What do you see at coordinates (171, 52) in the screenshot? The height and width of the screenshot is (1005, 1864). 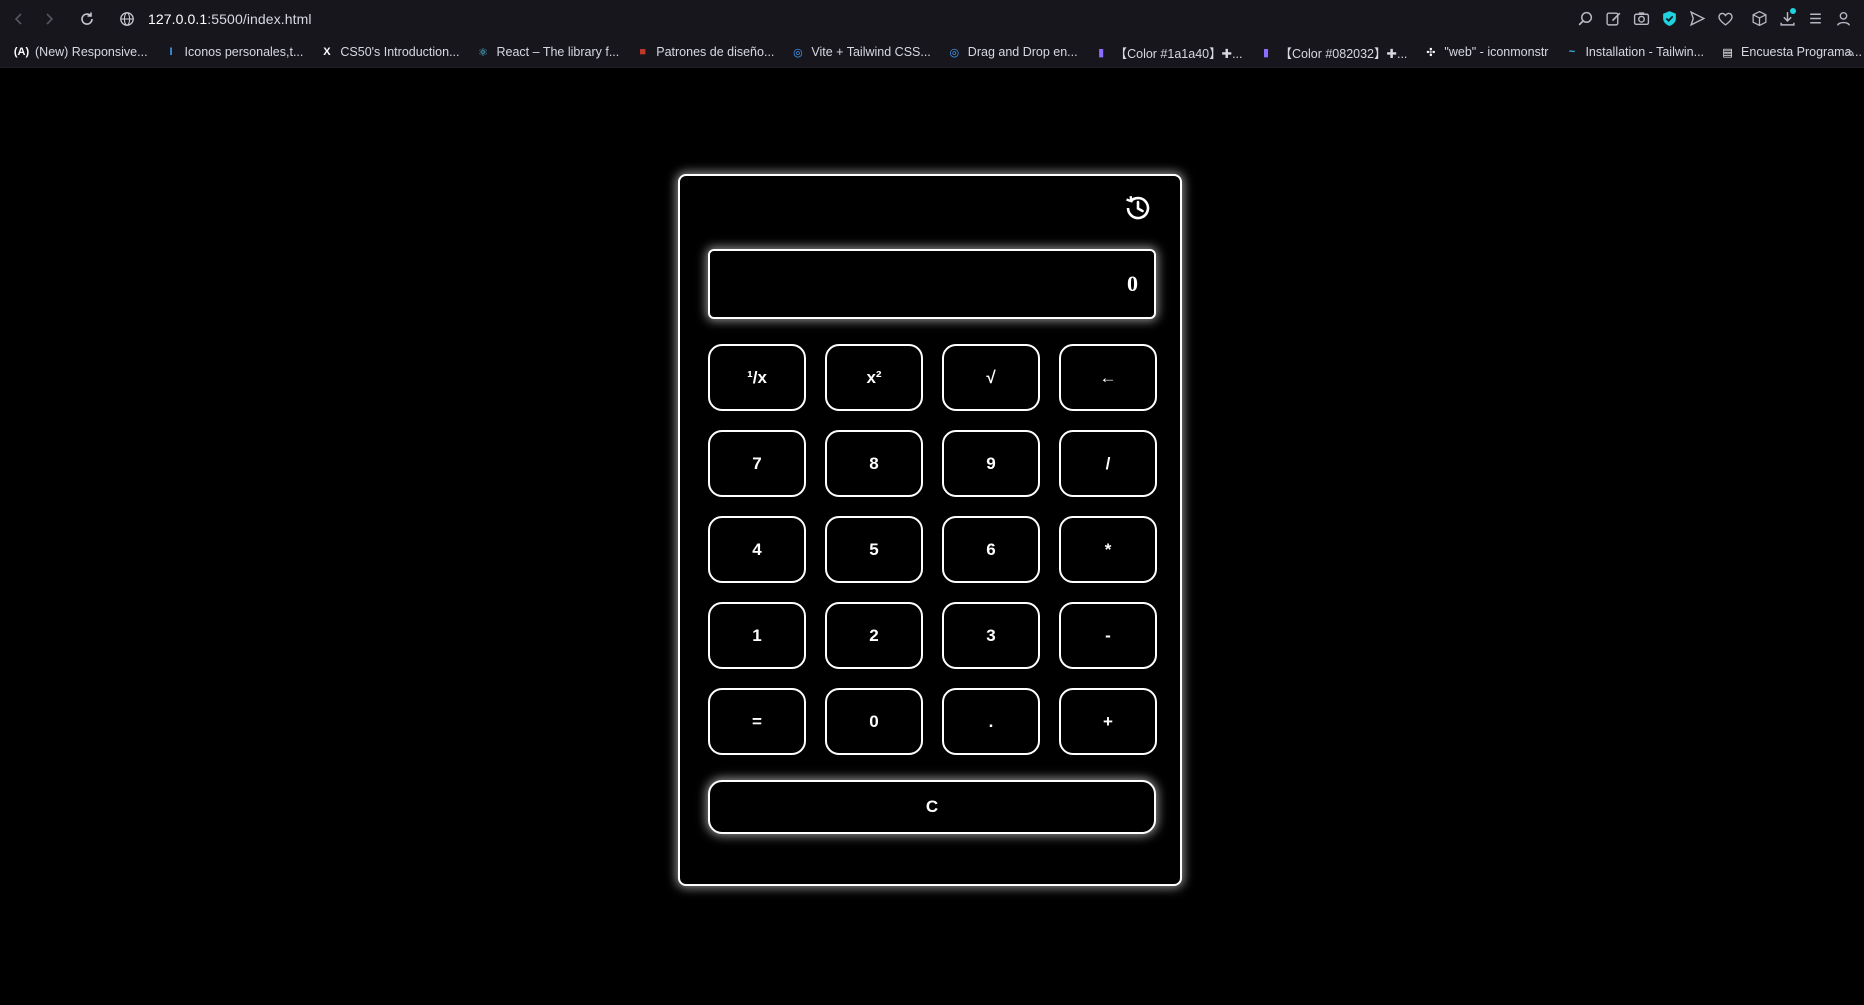 I see `bookmark-favicon-icon: I` at bounding box center [171, 52].